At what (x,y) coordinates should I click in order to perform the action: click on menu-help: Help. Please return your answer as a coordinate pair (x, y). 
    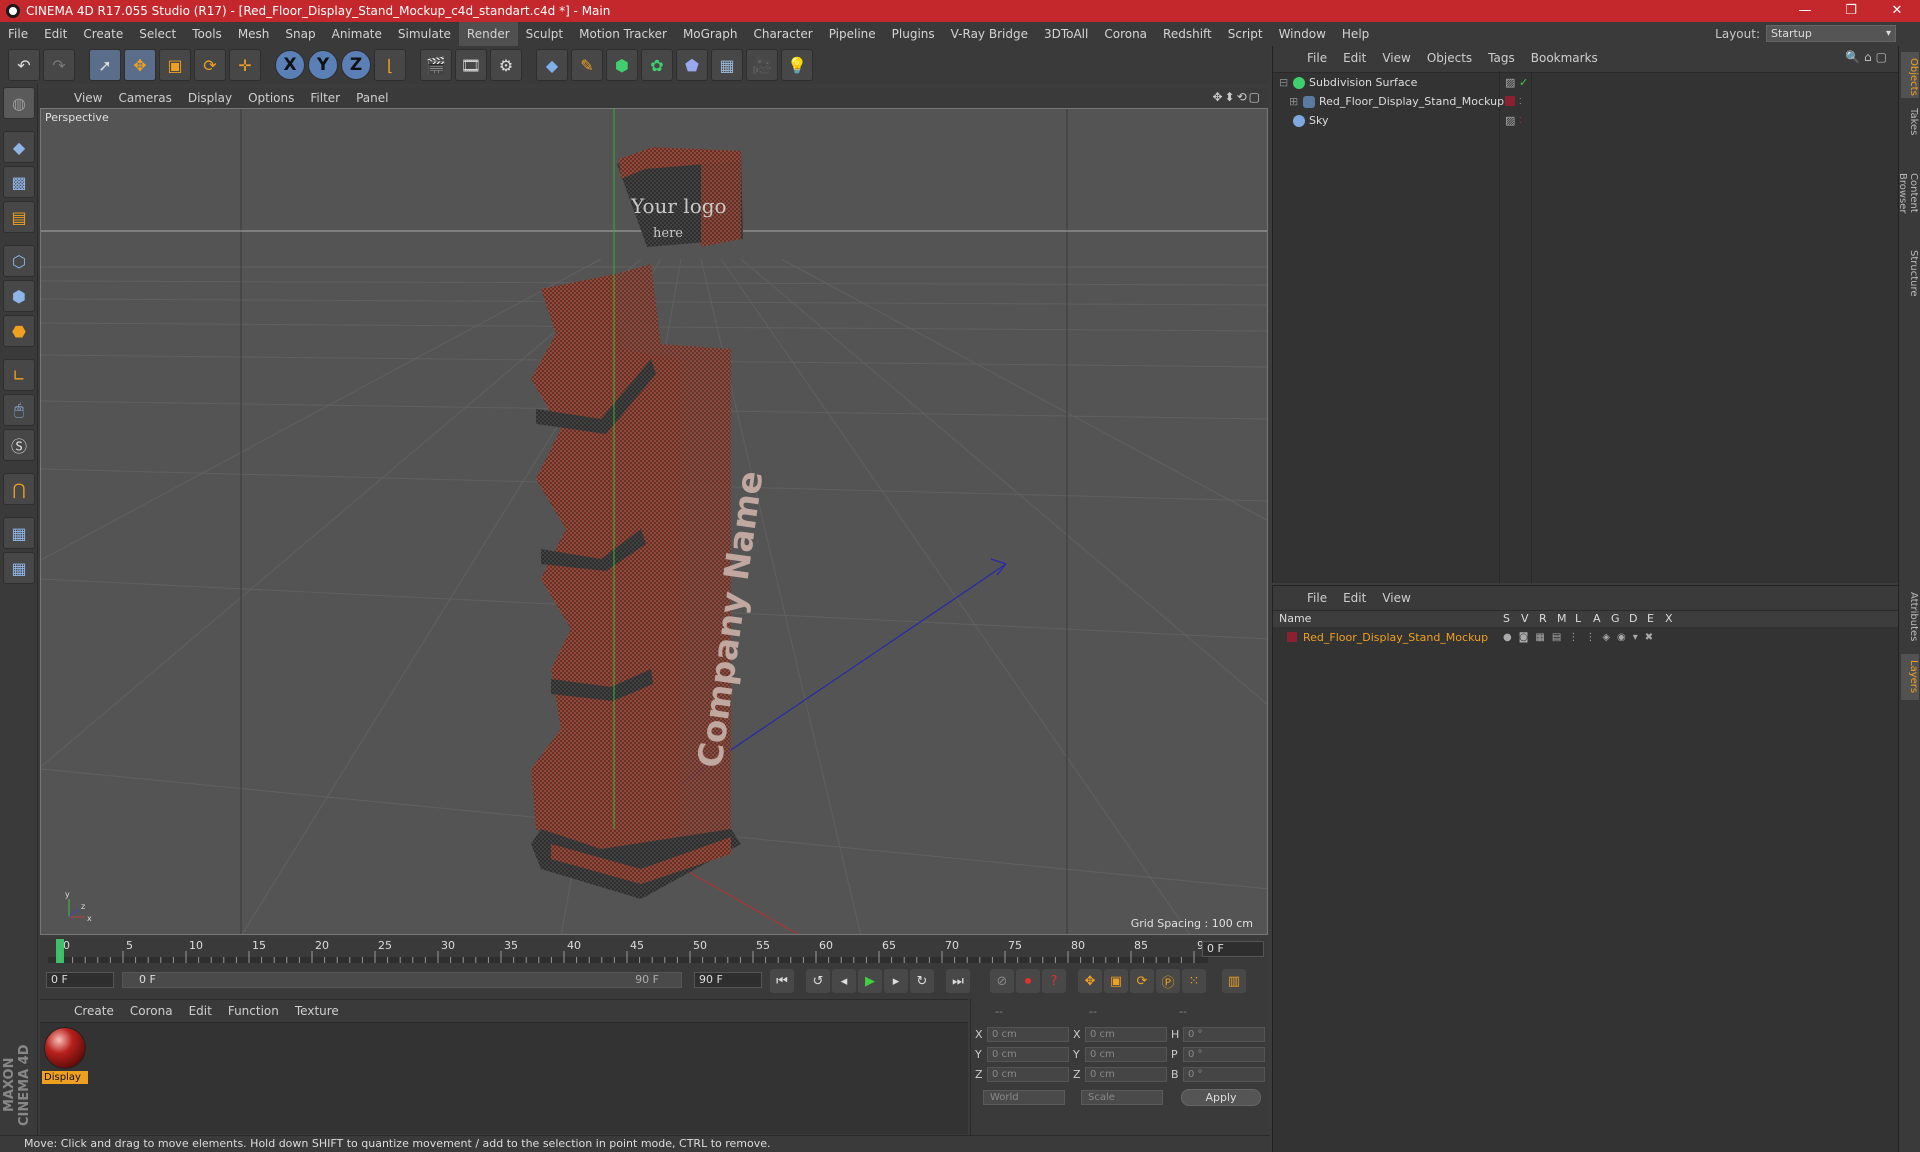
    Looking at the image, I should click on (1355, 34).